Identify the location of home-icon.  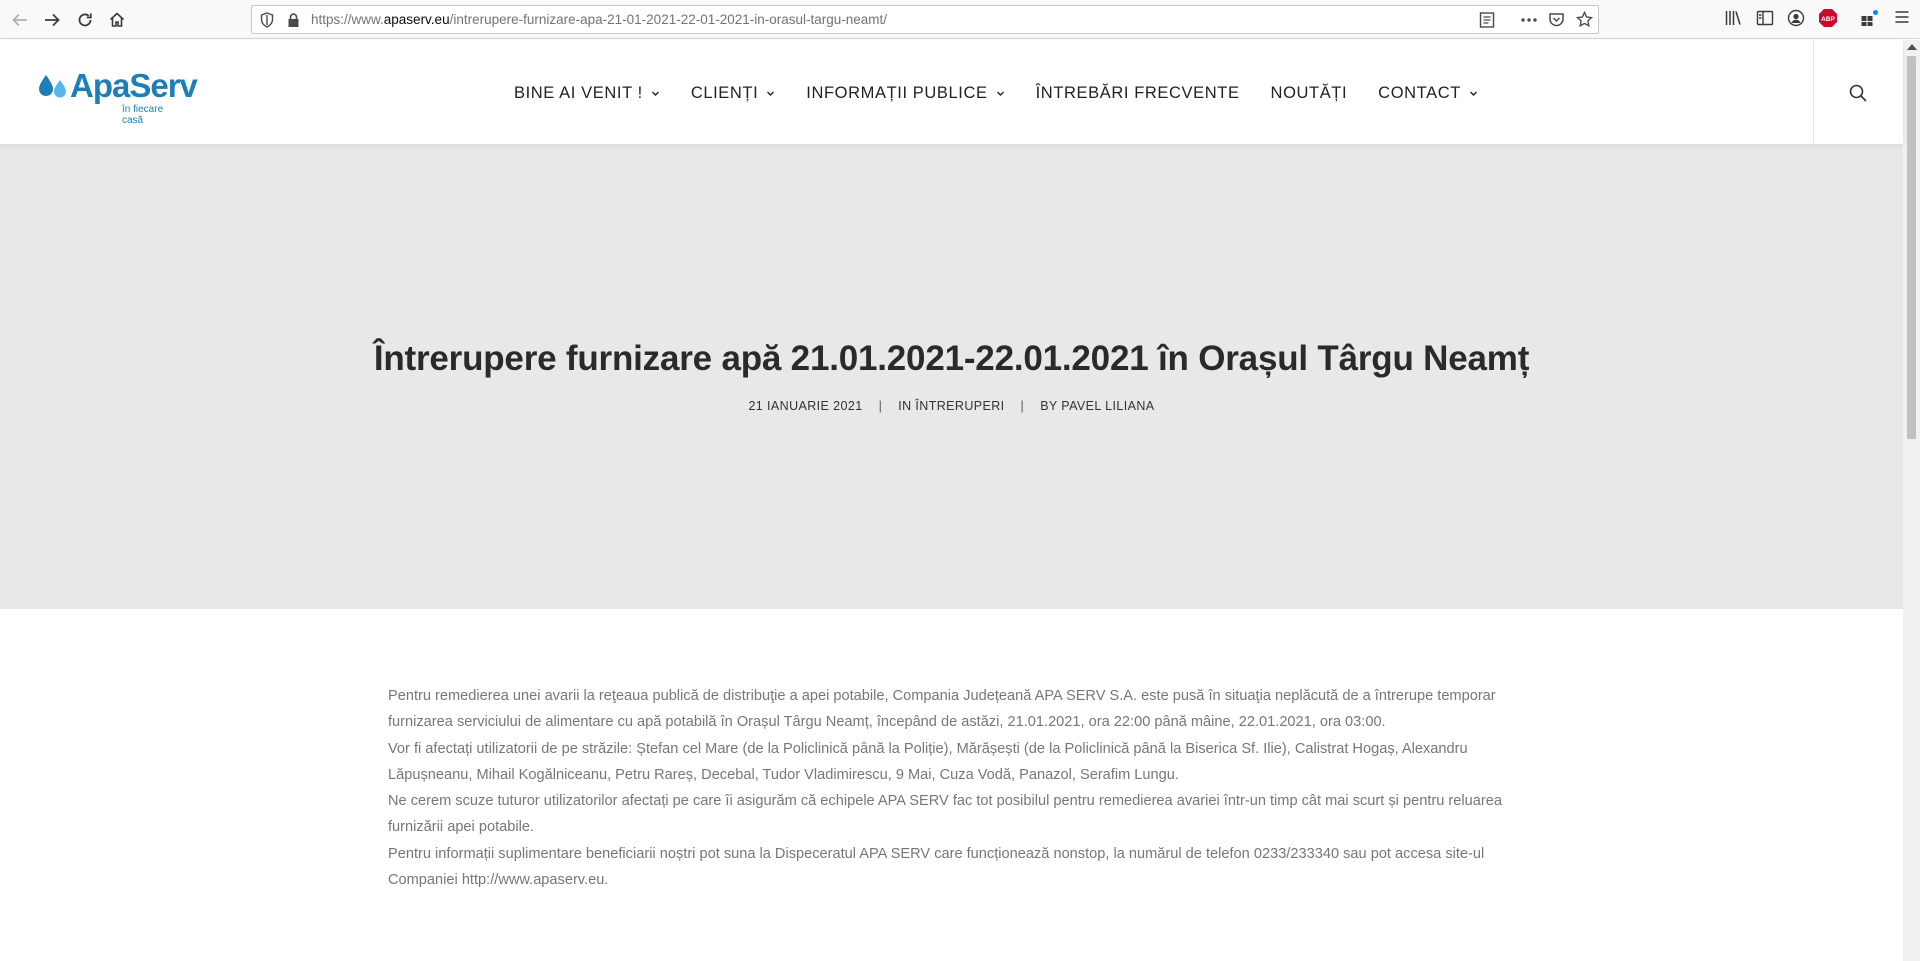
(117, 20).